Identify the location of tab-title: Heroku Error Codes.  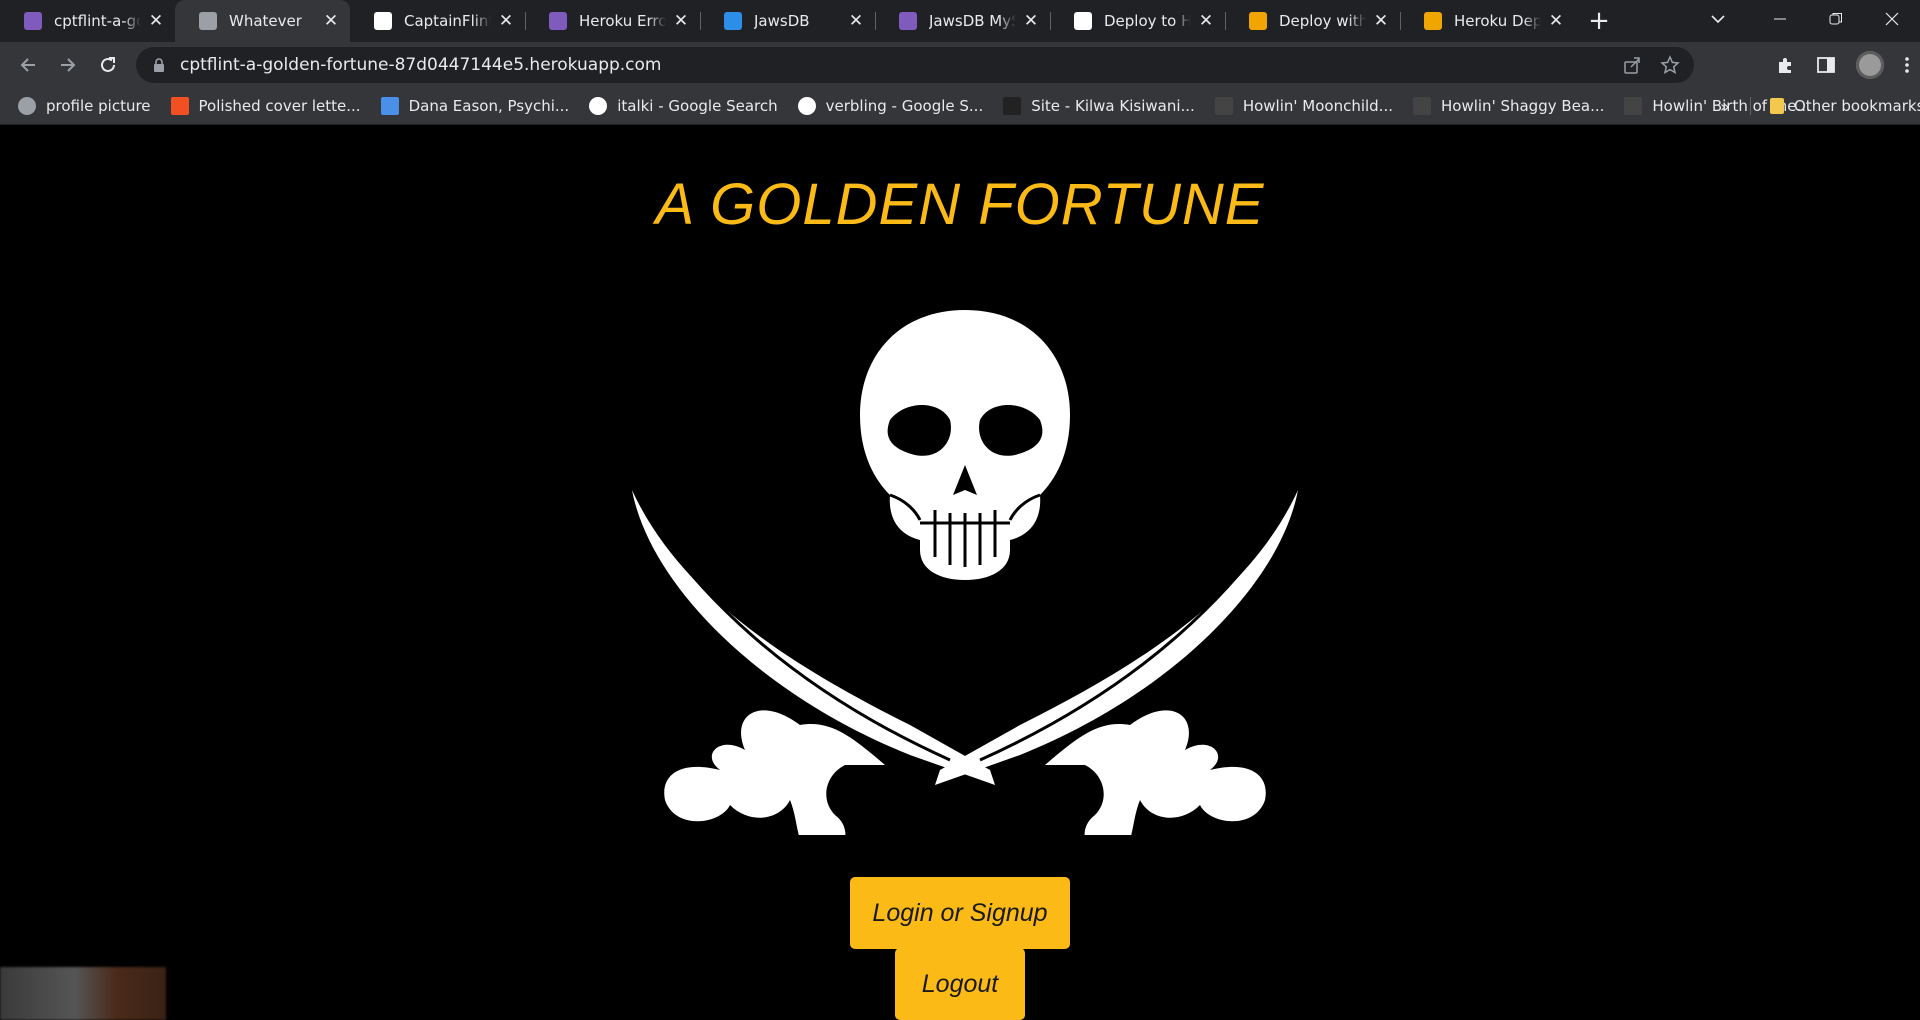
(622, 21).